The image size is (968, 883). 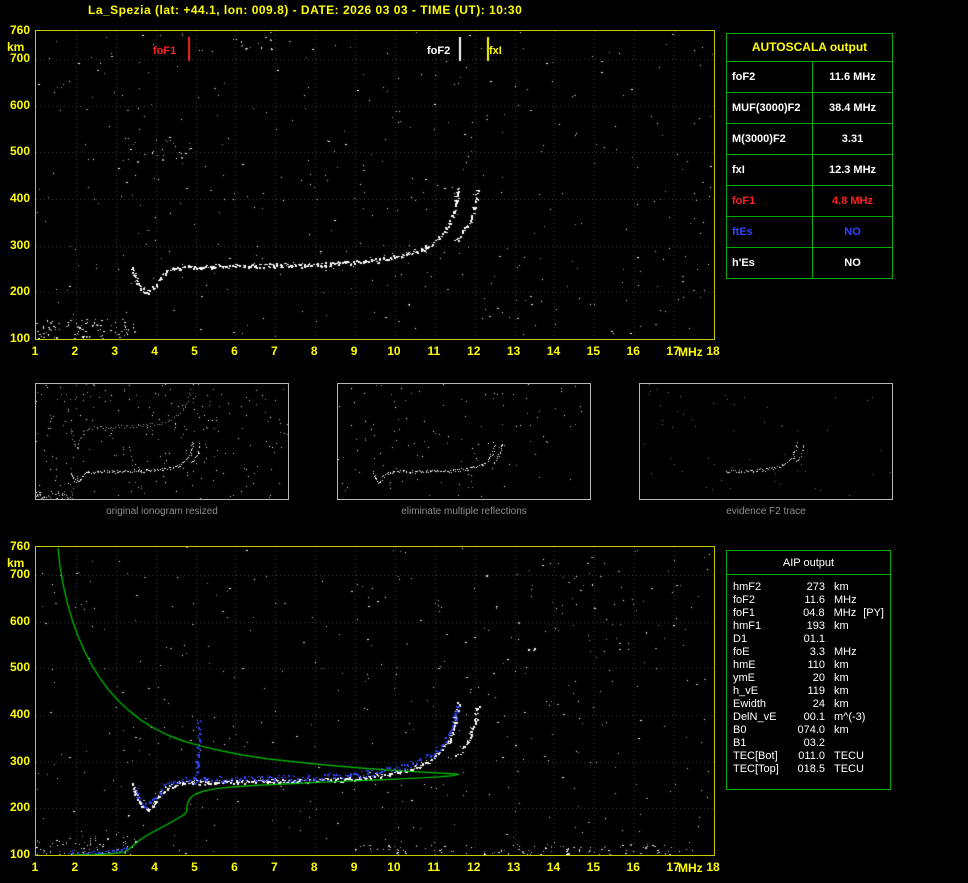 What do you see at coordinates (815, 626) in the screenshot?
I see `aip-row-value: 193` at bounding box center [815, 626].